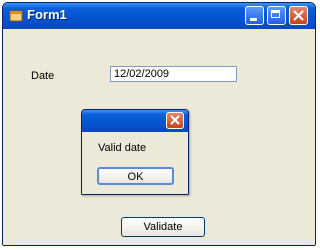 This screenshot has height=250, width=320. Describe the element at coordinates (254, 15) in the screenshot. I see `minimize-button` at that location.